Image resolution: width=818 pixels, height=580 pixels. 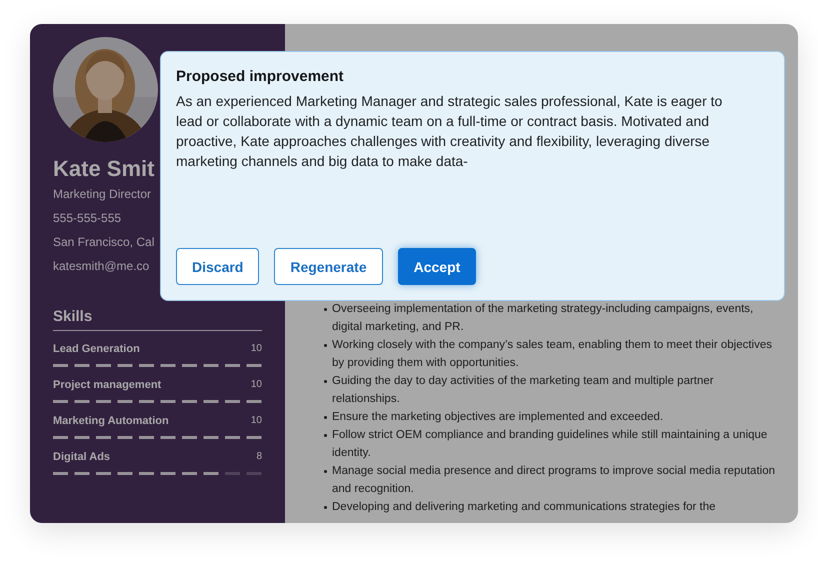 What do you see at coordinates (524, 507) in the screenshot?
I see `experience-item: Developing and delivering marketing and communications strategies for the` at bounding box center [524, 507].